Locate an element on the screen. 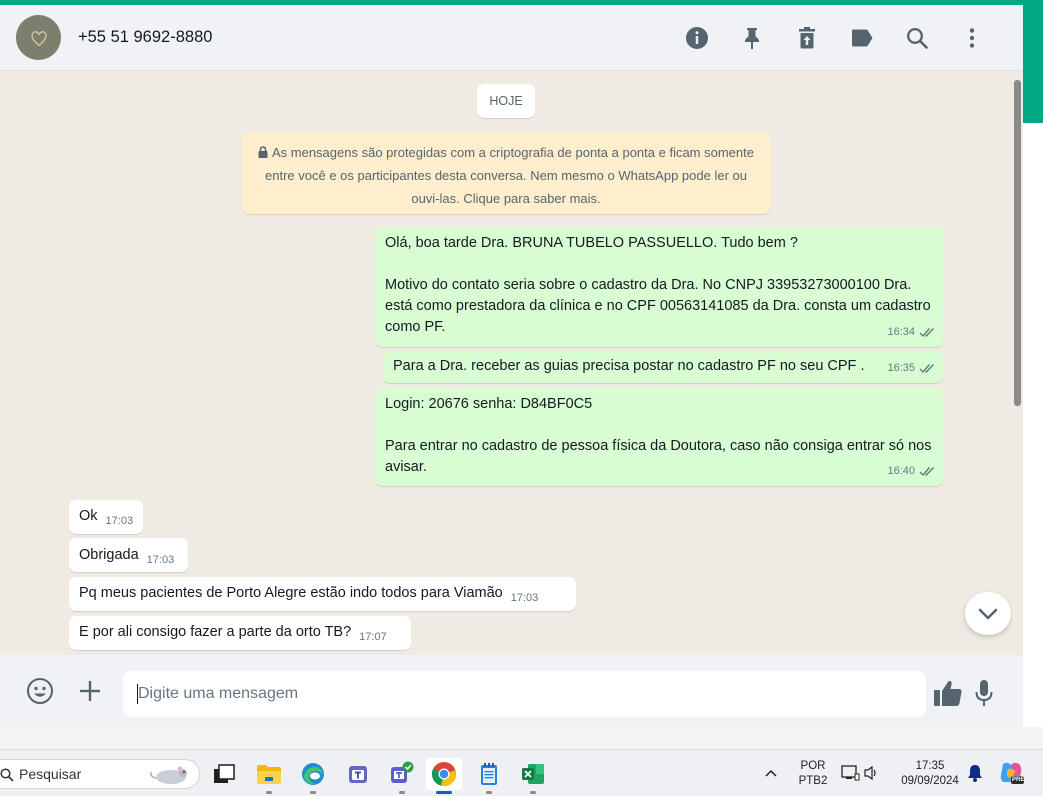 This screenshot has width=1043, height=796. plus-icon is located at coordinates (90, 691).